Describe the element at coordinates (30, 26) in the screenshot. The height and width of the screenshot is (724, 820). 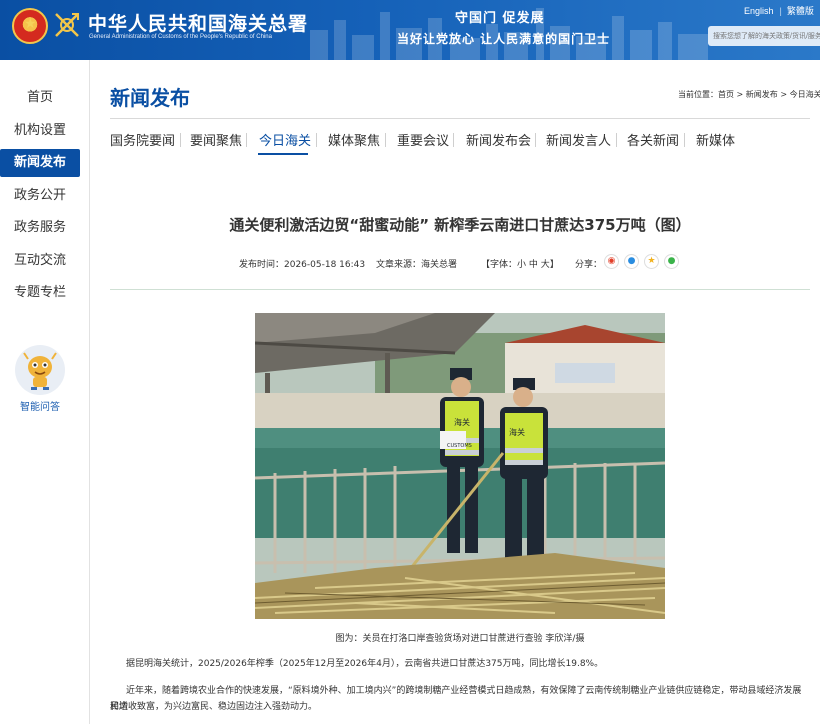
I see `national-emblem-logo` at that location.